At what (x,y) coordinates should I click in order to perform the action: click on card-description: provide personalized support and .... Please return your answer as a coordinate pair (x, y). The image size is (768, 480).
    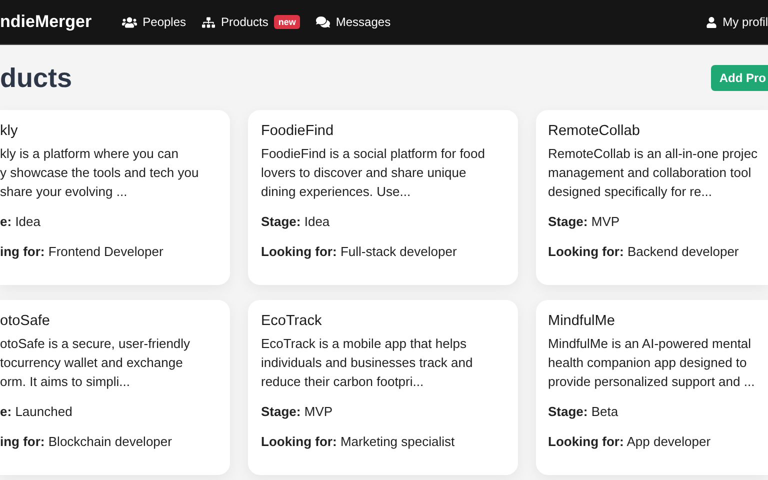
    Looking at the image, I should click on (652, 382).